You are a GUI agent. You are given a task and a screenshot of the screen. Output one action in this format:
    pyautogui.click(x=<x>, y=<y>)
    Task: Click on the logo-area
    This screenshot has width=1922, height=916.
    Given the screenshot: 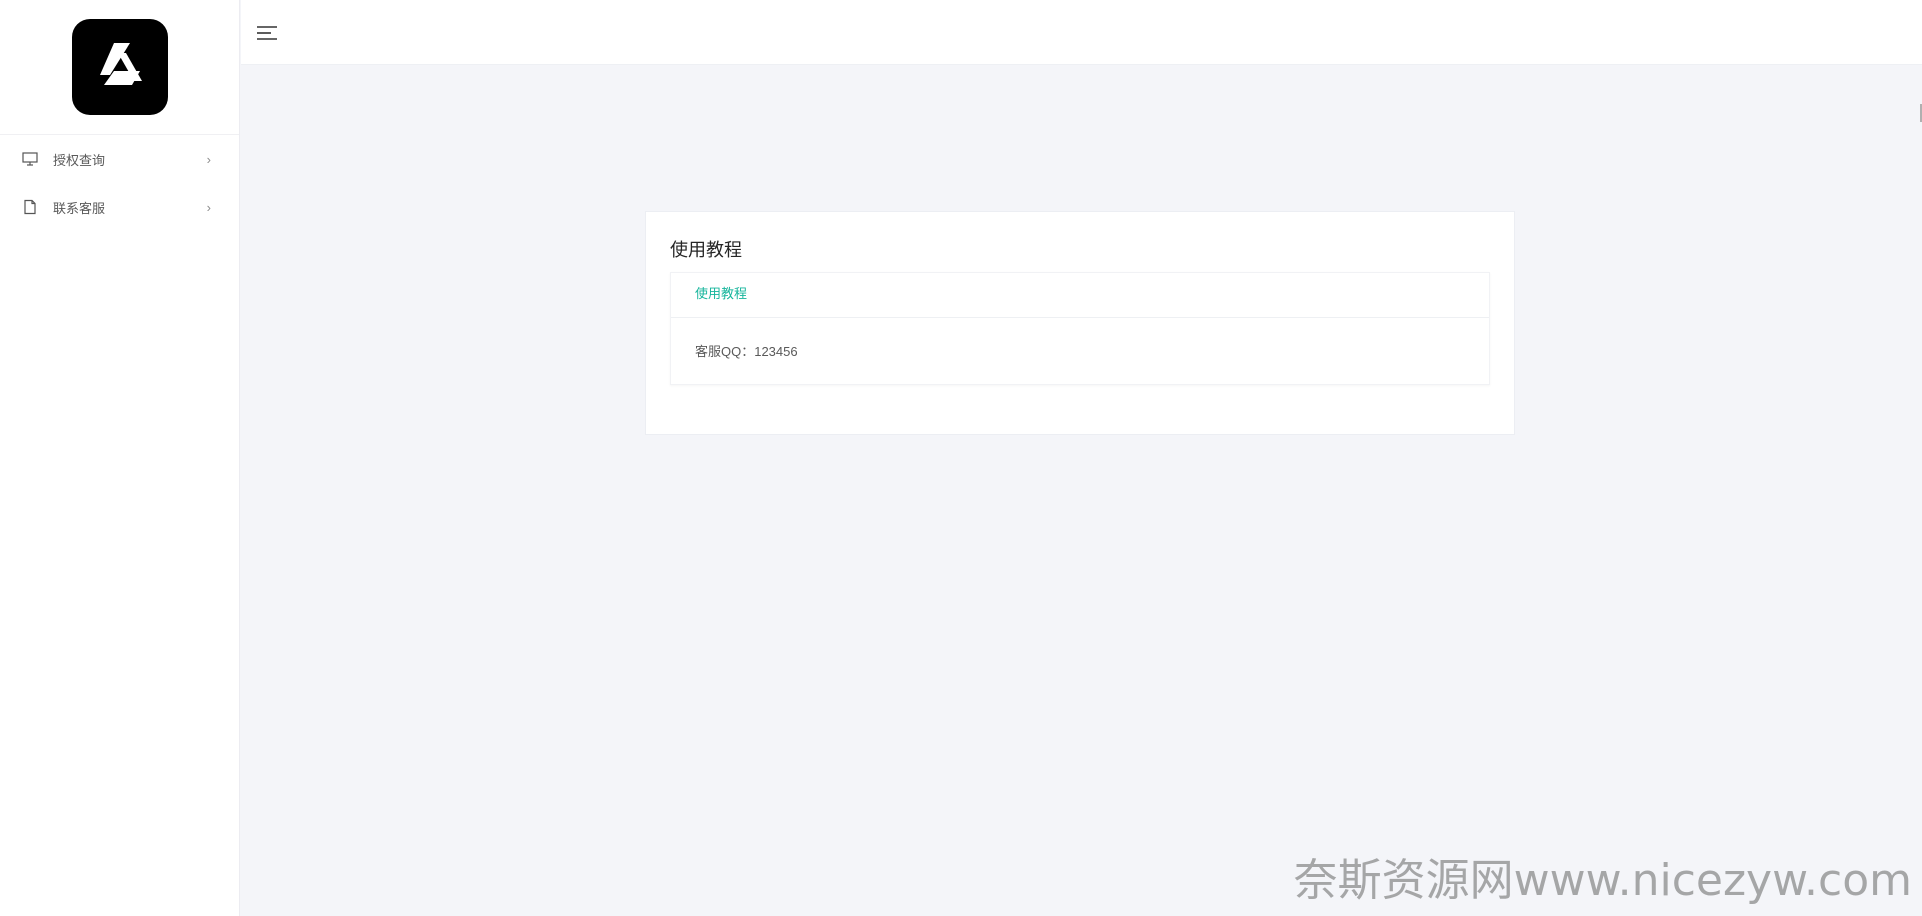 What is the action you would take?
    pyautogui.click(x=119, y=67)
    